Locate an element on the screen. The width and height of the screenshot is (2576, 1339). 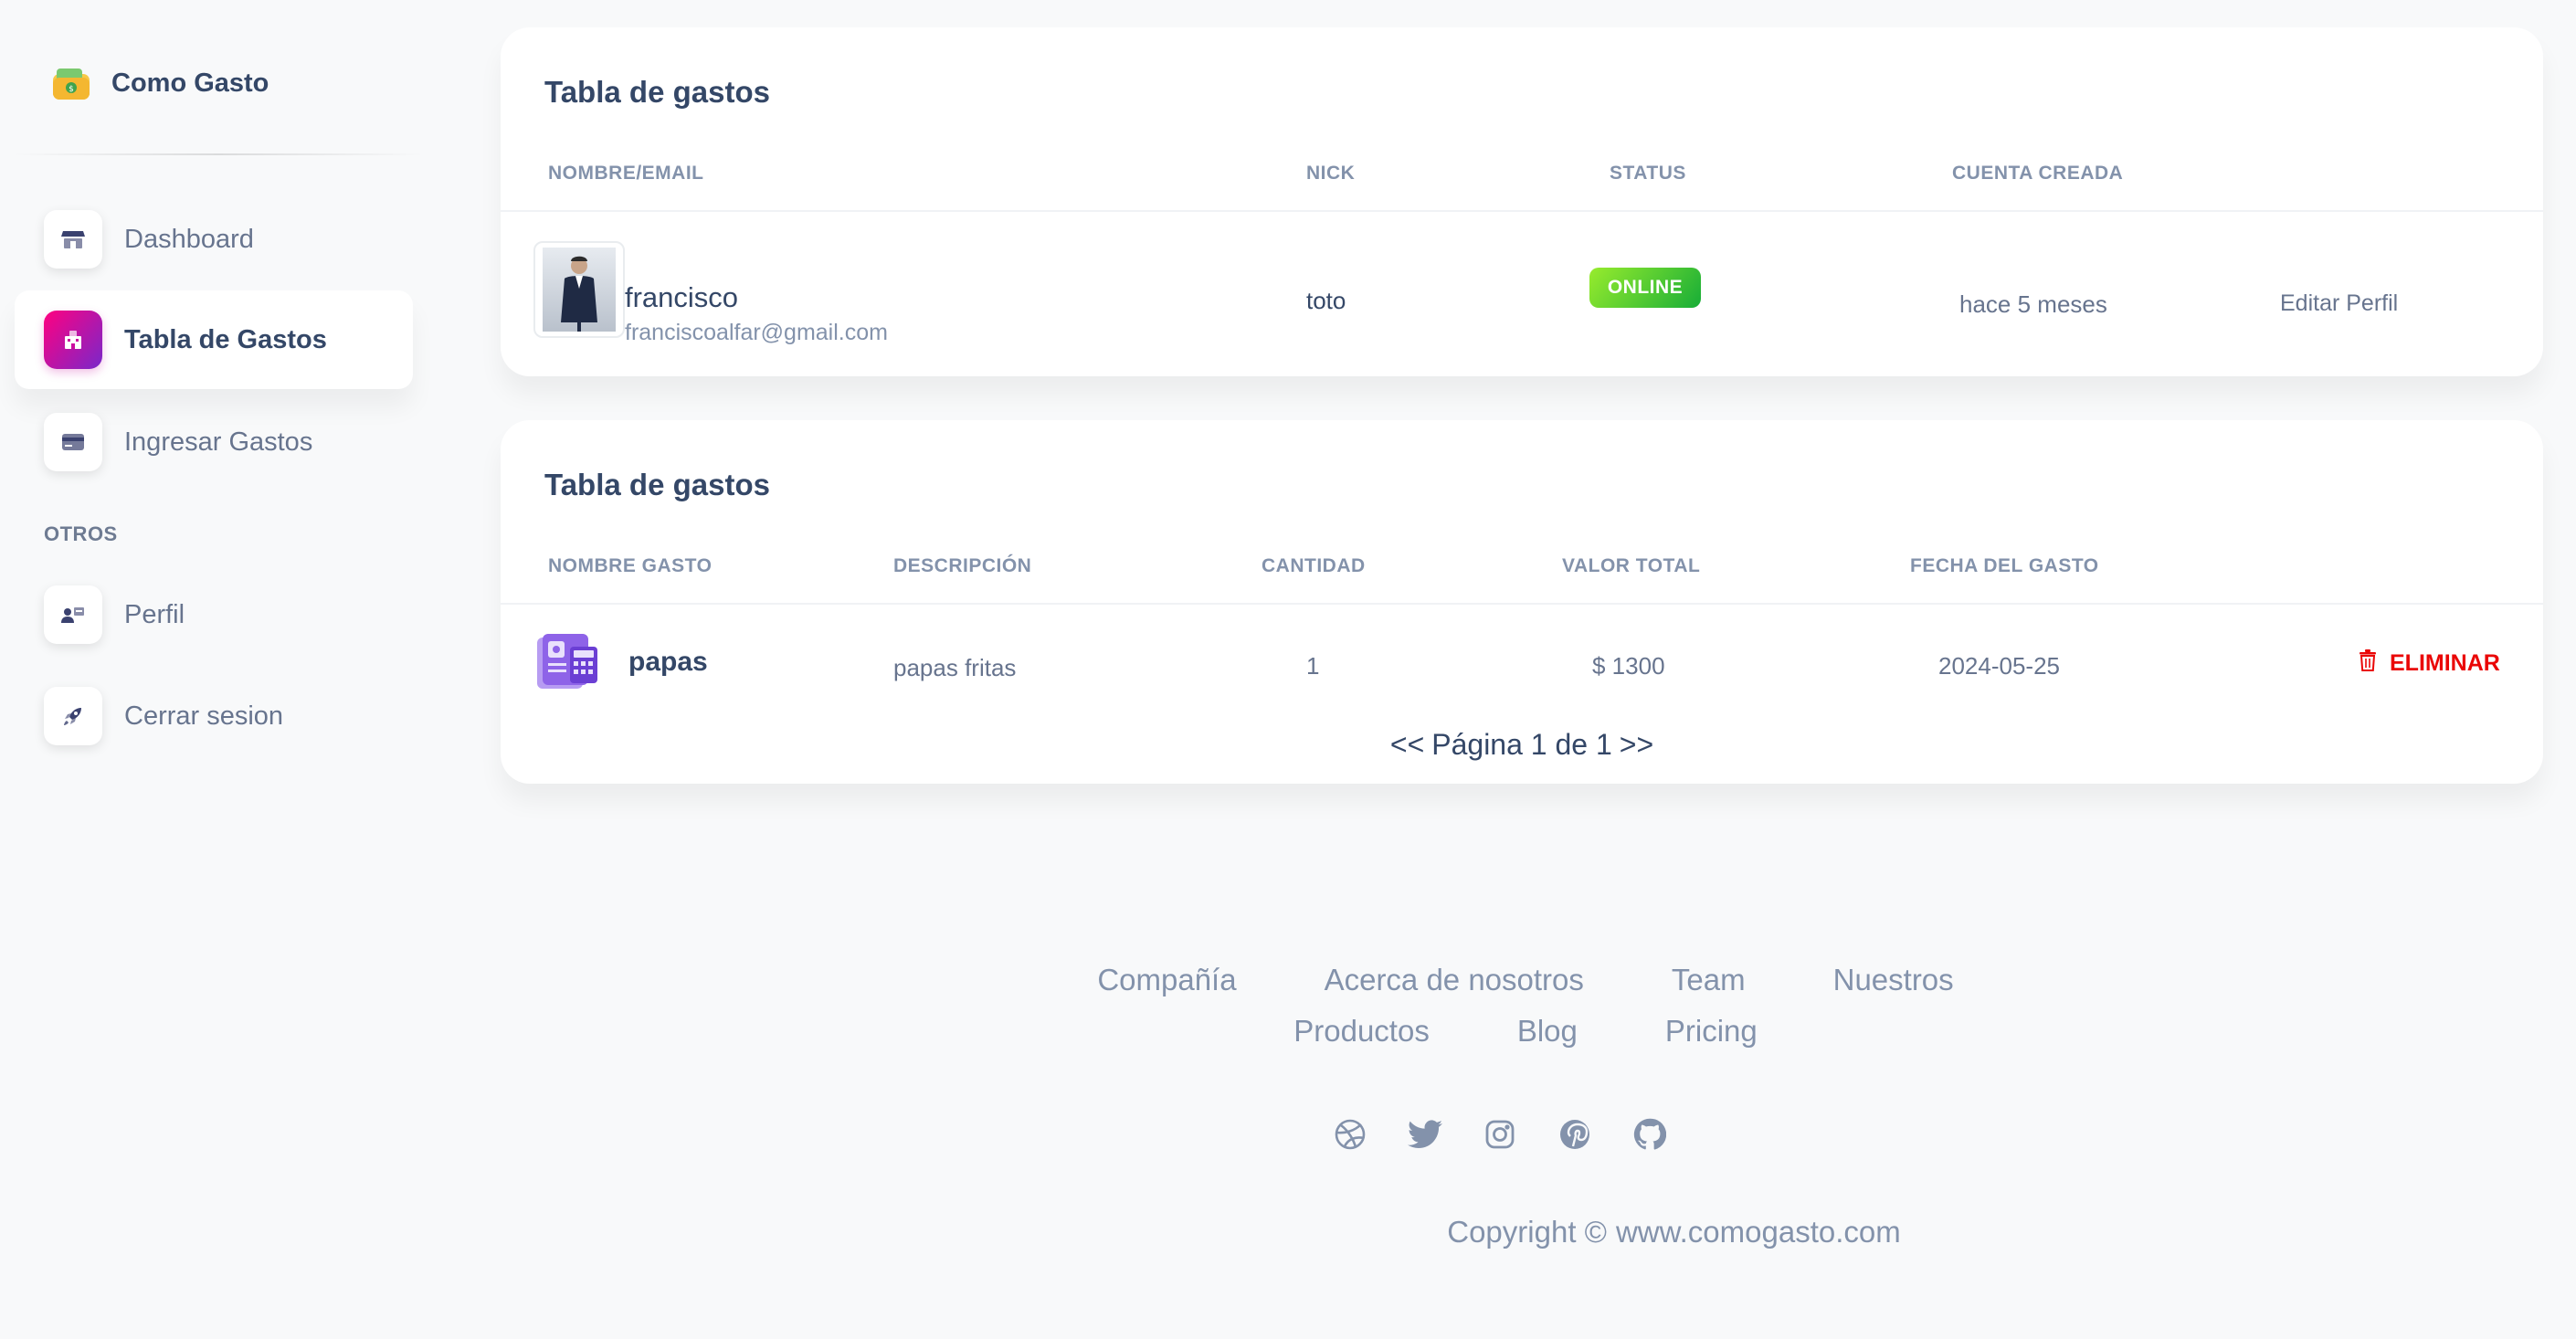
sidebar-item-cerrar-sesion: Cerrar sesion is located at coordinates (214, 716).